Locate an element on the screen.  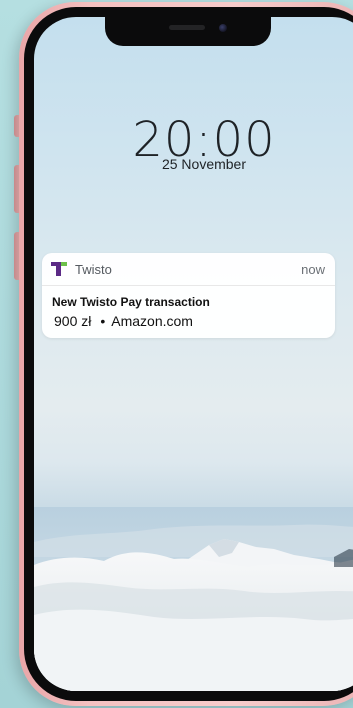
notification-app-name: Twisto is located at coordinates (93, 269).